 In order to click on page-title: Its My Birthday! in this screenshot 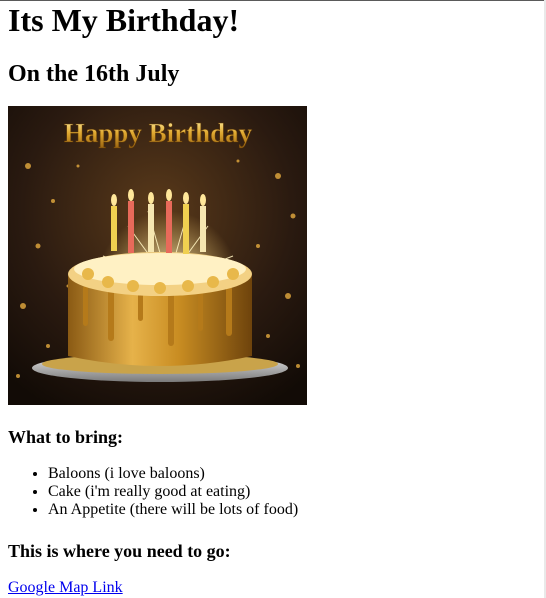, I will do `click(124, 20)`.